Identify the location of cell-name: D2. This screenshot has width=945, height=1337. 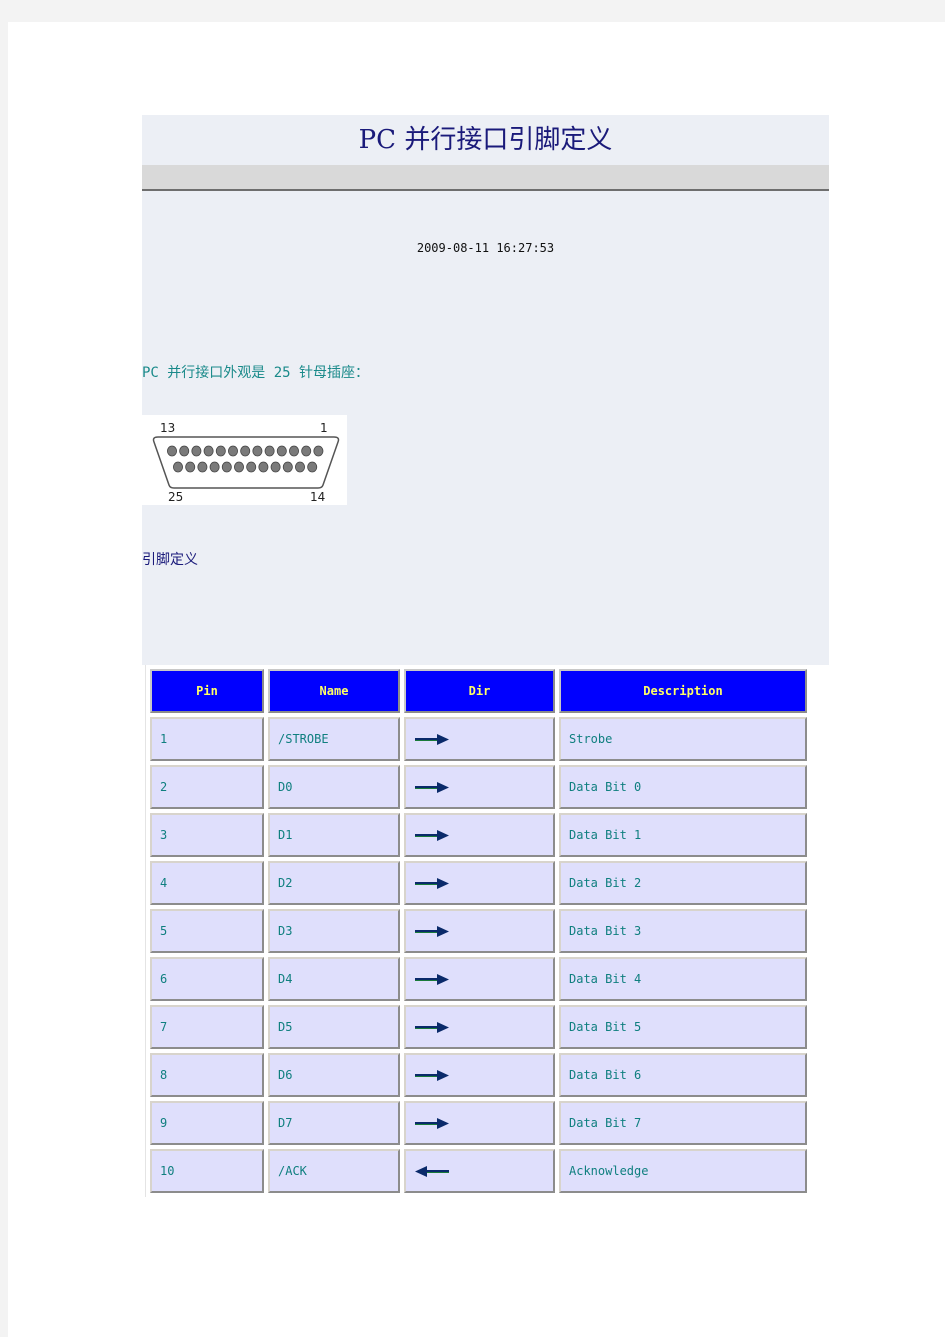
(334, 883).